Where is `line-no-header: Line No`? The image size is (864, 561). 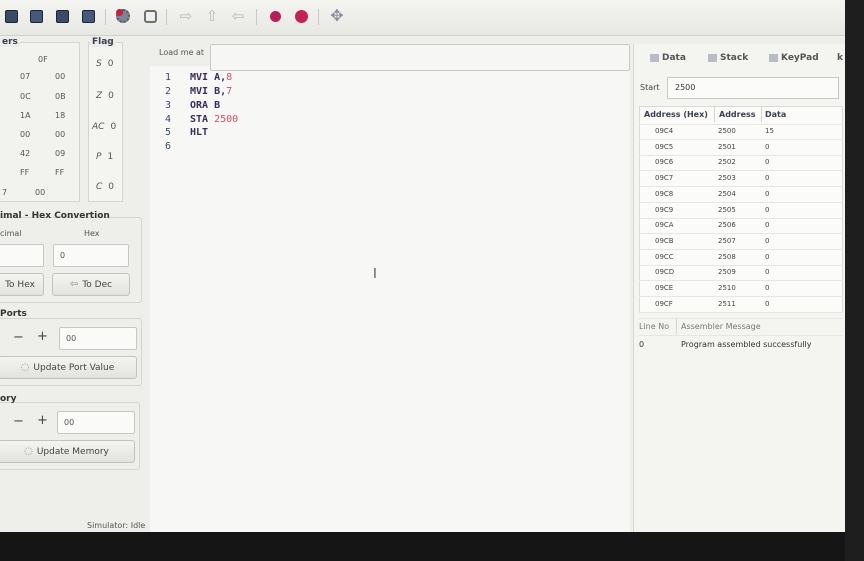 line-no-header: Line No is located at coordinates (654, 326).